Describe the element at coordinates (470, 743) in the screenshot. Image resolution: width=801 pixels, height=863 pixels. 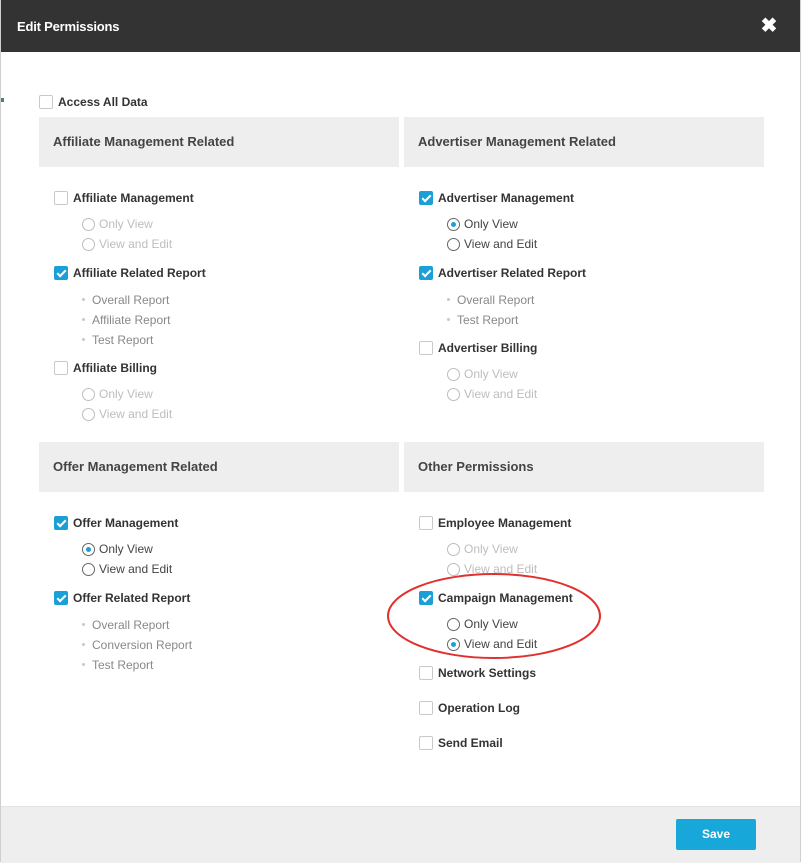
I see `send-email-label: Send Email` at that location.